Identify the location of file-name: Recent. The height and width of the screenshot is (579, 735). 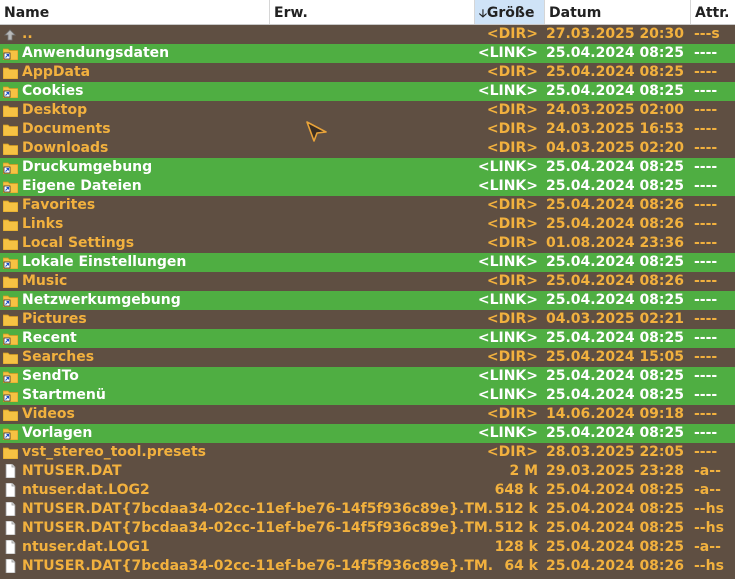
(49, 338).